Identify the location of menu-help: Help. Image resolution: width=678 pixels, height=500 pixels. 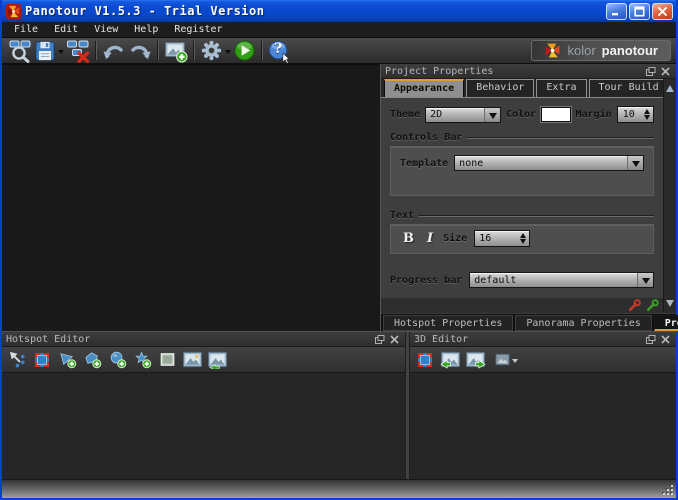
(146, 29).